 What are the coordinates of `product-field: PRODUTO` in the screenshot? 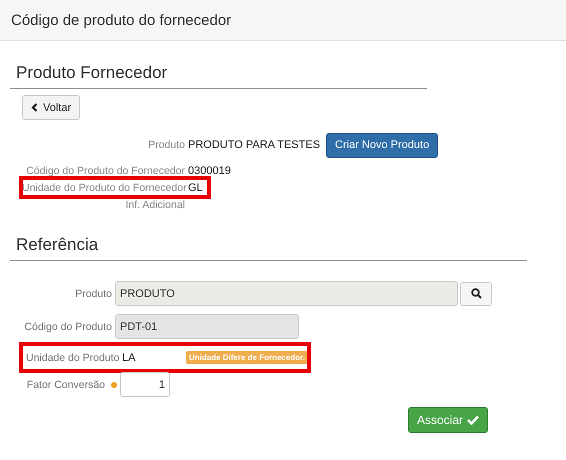 It's located at (286, 293).